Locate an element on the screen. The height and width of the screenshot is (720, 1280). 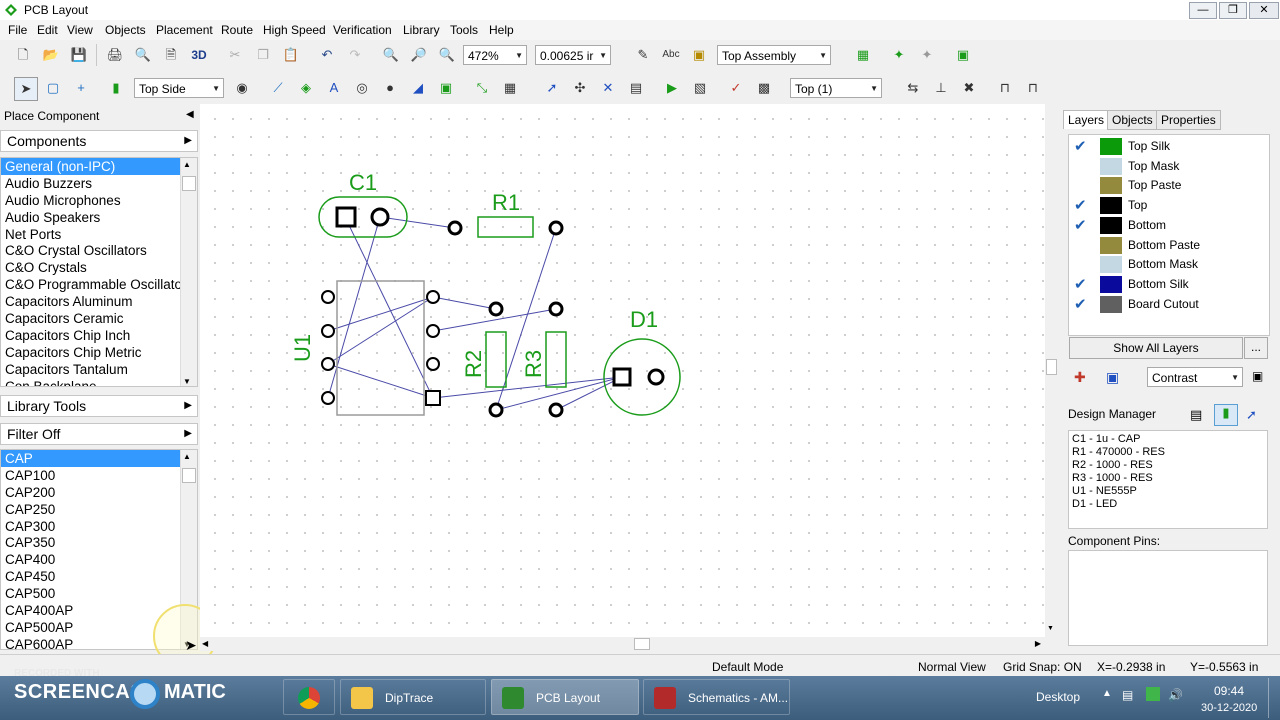
layer-row: Bottom Mask is located at coordinates (1159, 264).